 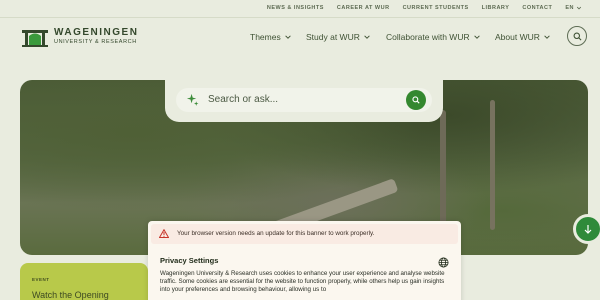 What do you see at coordinates (428, 37) in the screenshot?
I see `nav-item-label: Collaborate with WUR` at bounding box center [428, 37].